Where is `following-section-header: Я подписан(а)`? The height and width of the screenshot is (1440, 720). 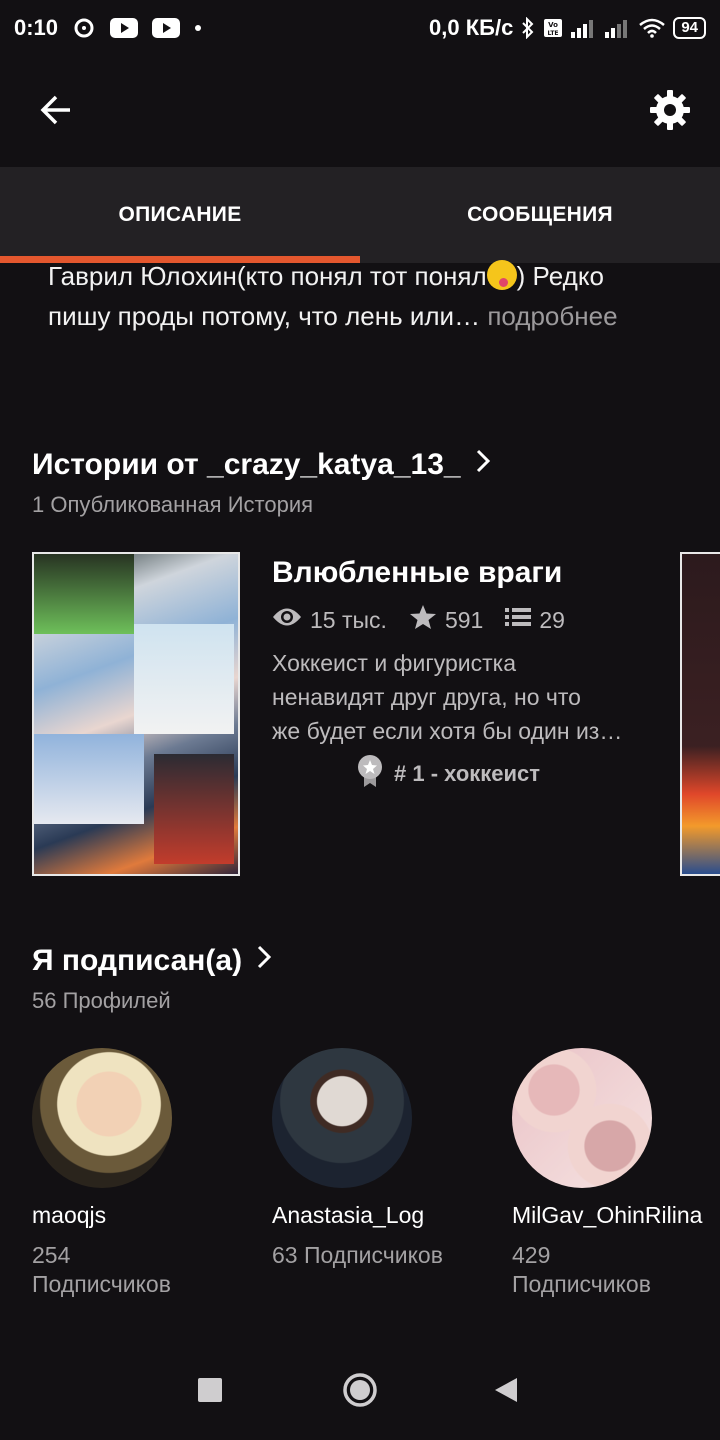
following-section-header: Я подписан(а) is located at coordinates (152, 961).